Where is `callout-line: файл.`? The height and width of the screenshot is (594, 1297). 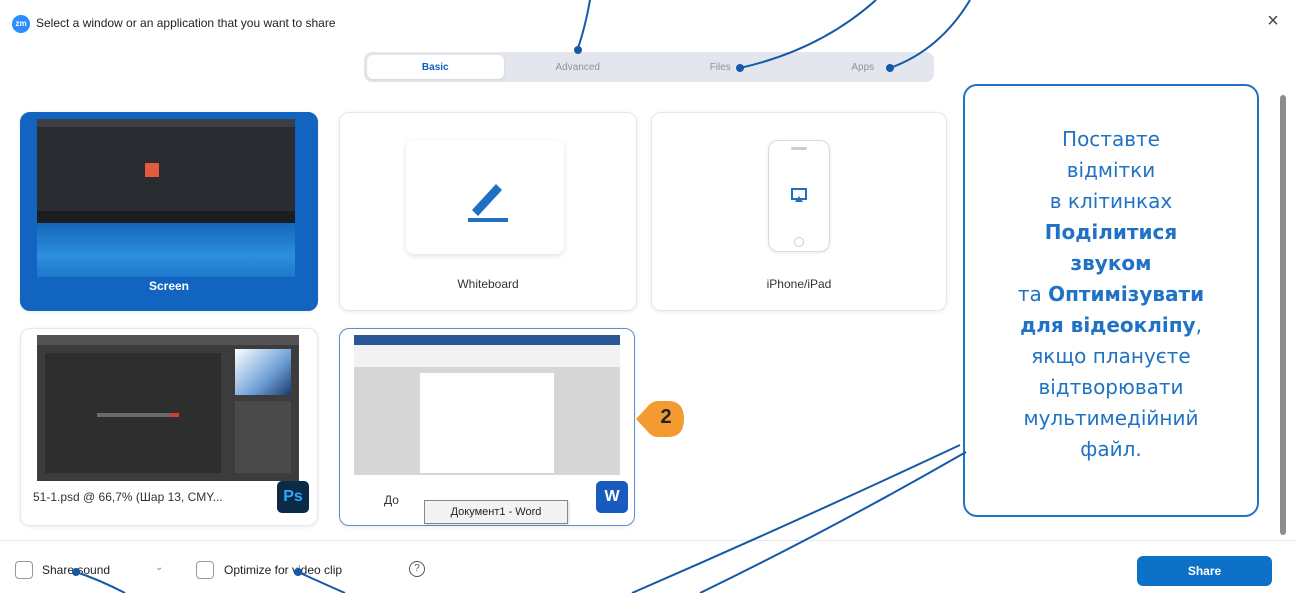
callout-line: файл. is located at coordinates (1111, 449).